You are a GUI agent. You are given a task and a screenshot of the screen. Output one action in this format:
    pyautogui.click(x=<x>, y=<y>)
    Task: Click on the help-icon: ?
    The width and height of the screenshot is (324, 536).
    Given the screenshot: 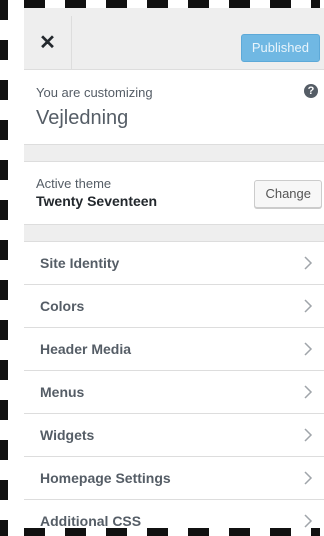 What is the action you would take?
    pyautogui.click(x=311, y=91)
    